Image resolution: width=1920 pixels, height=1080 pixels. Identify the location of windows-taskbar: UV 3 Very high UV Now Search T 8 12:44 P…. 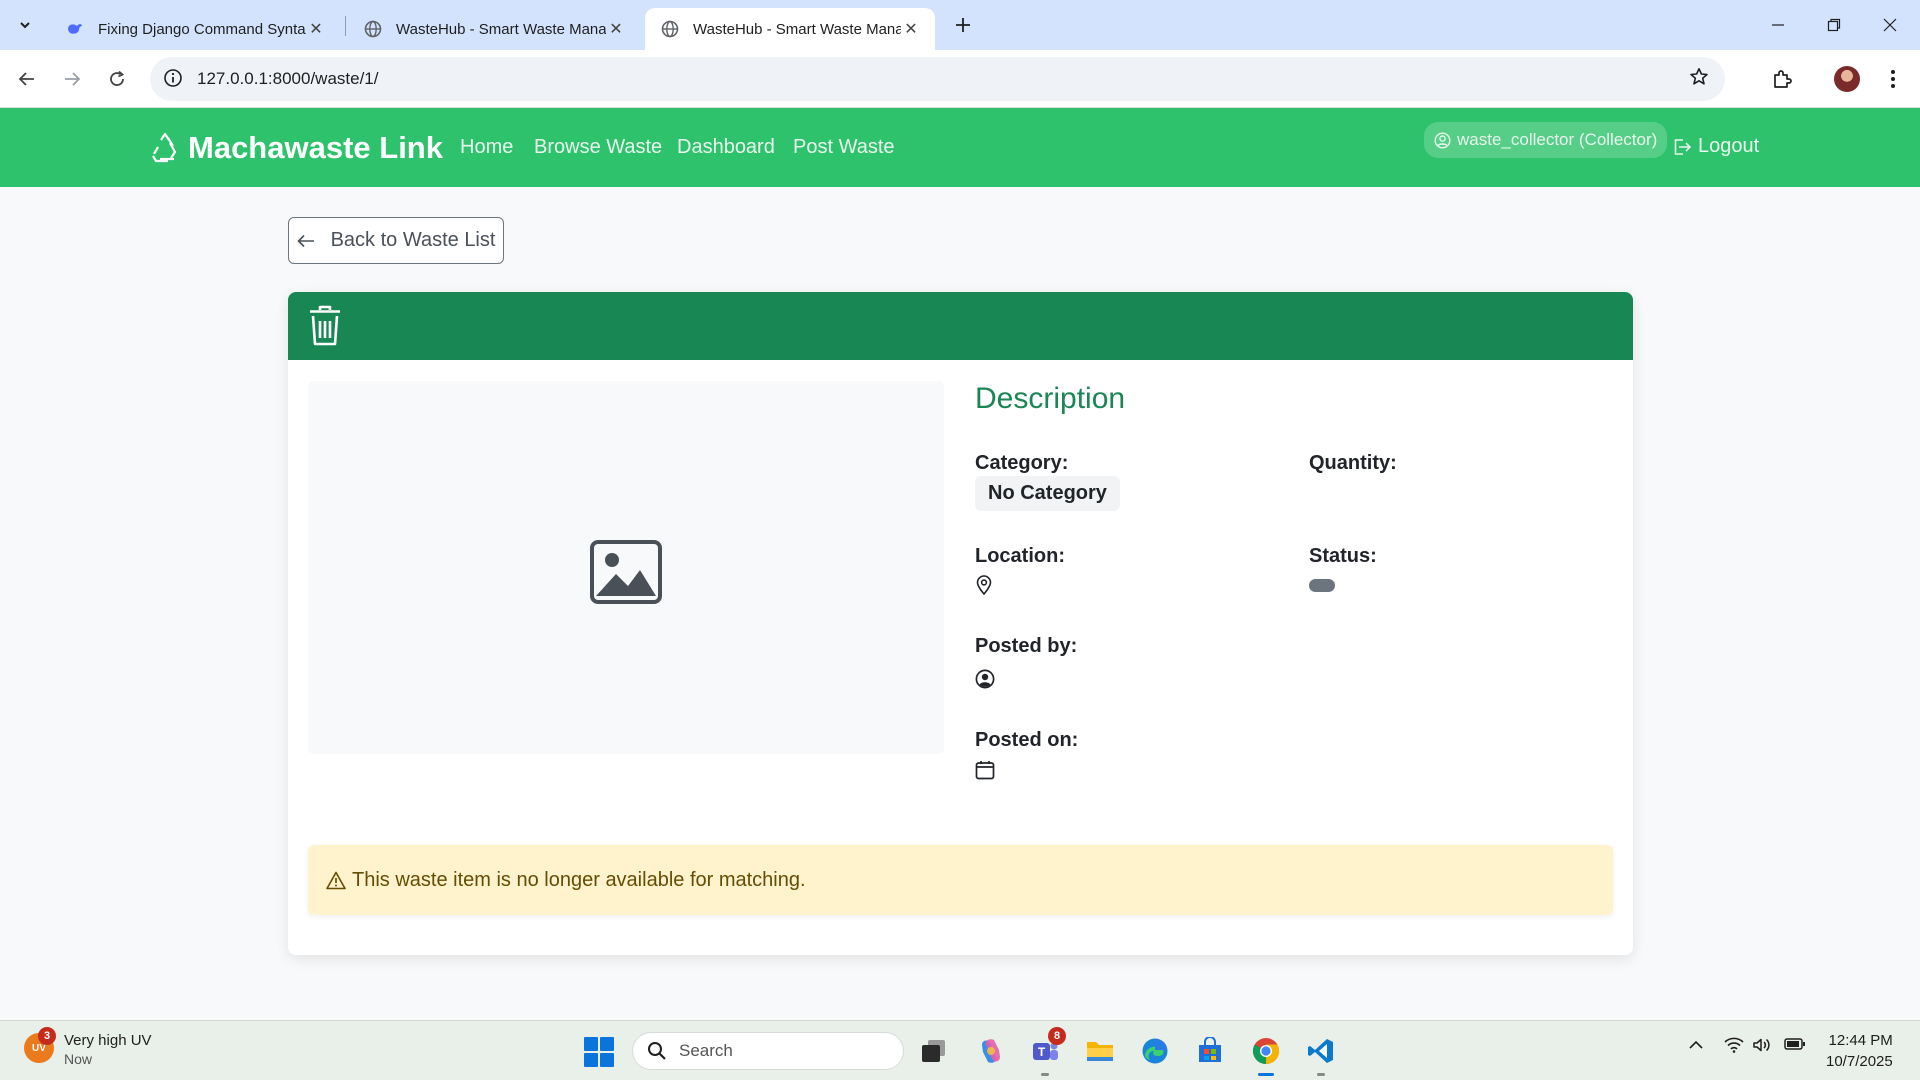
(960, 1050).